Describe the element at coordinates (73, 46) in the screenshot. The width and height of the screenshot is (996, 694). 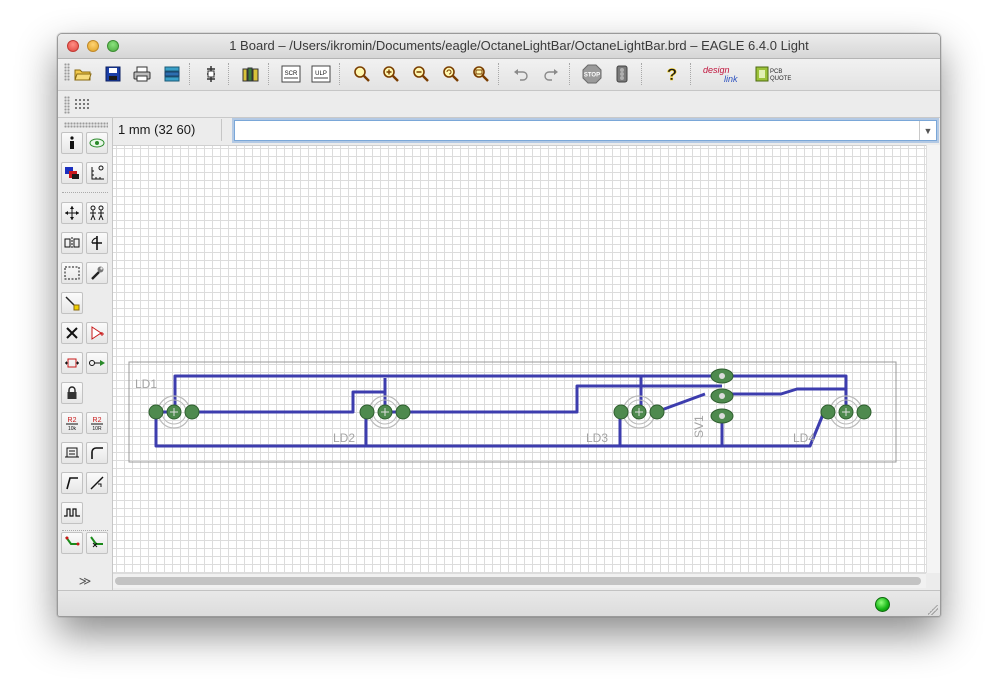
I see `close-button` at that location.